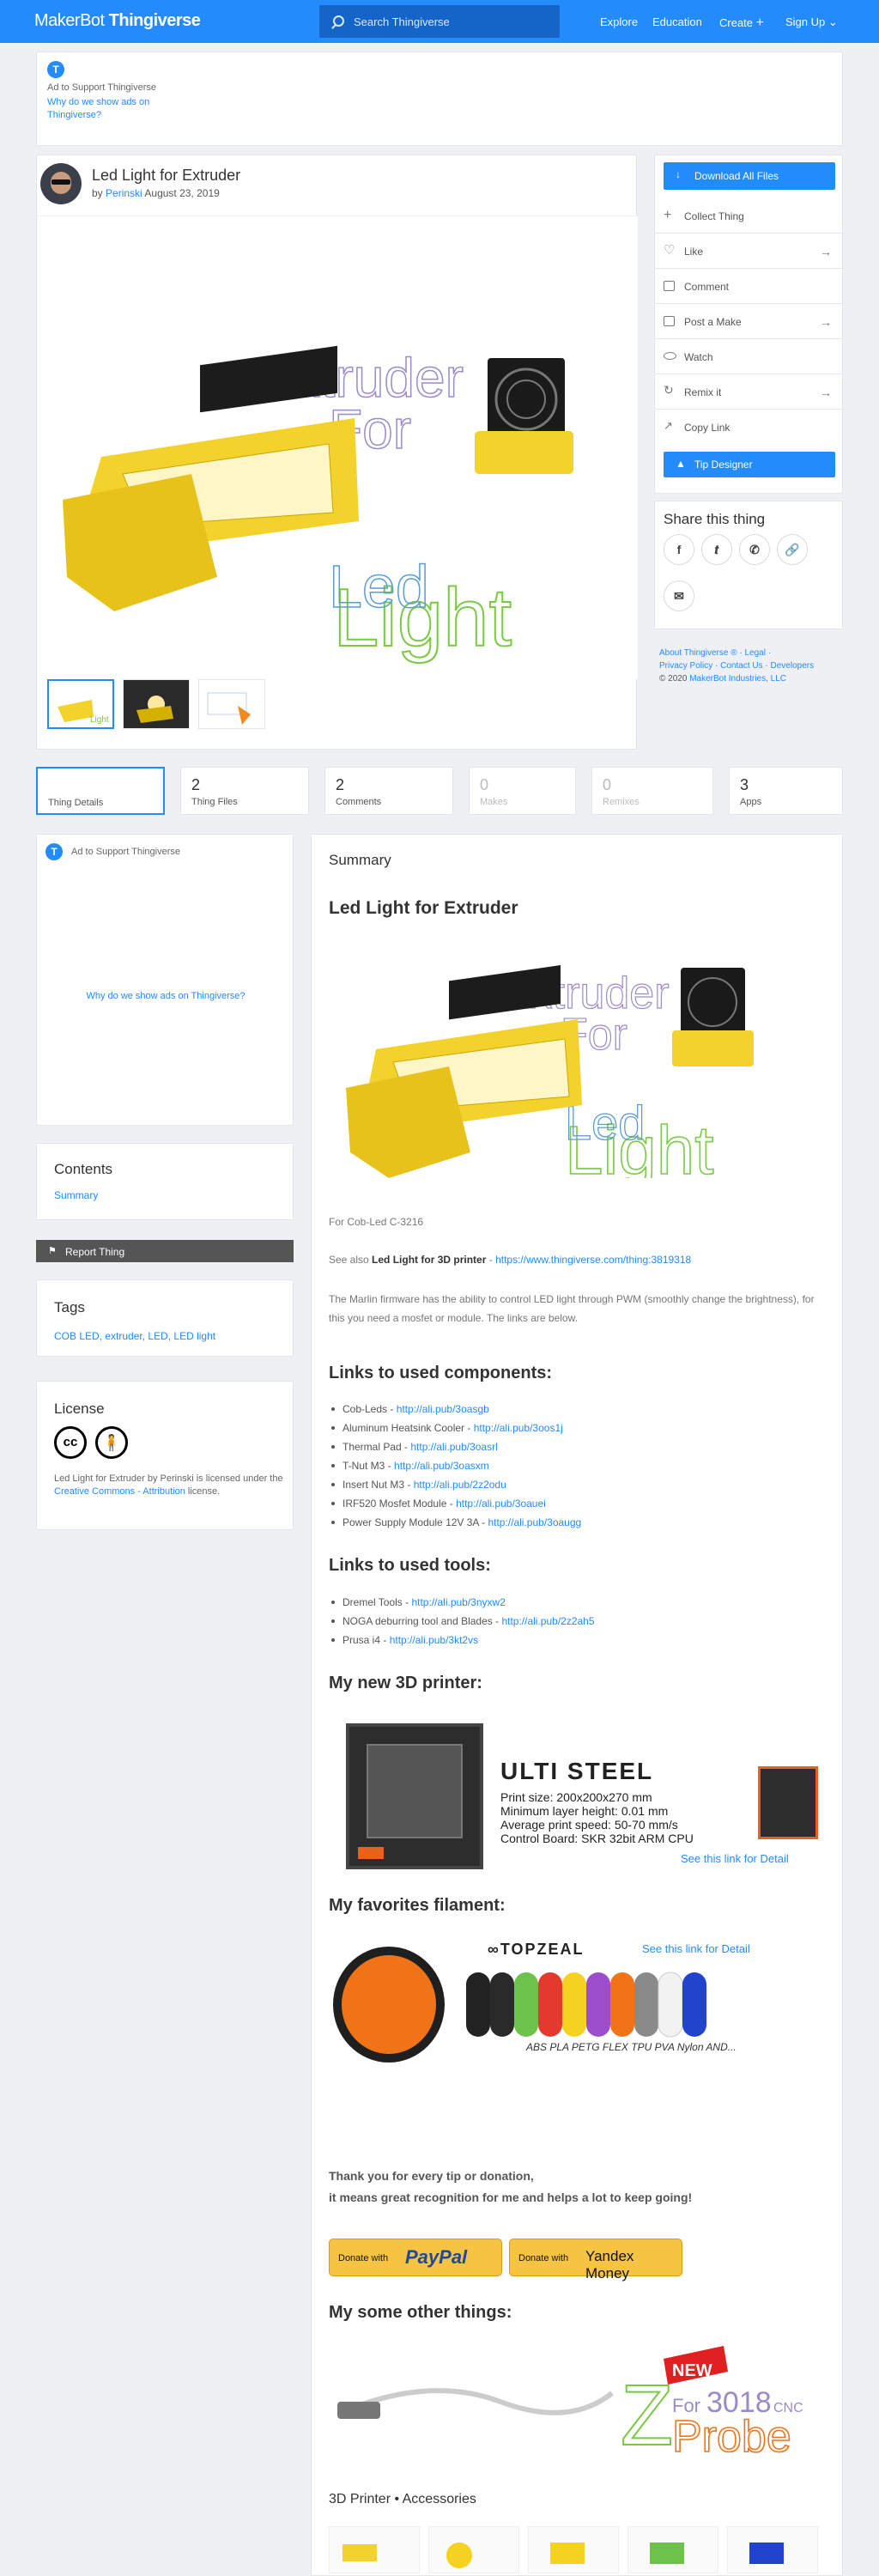 This screenshot has height=2576, width=879. Describe the element at coordinates (79, 1408) in the screenshot. I see `license-title: License` at that location.